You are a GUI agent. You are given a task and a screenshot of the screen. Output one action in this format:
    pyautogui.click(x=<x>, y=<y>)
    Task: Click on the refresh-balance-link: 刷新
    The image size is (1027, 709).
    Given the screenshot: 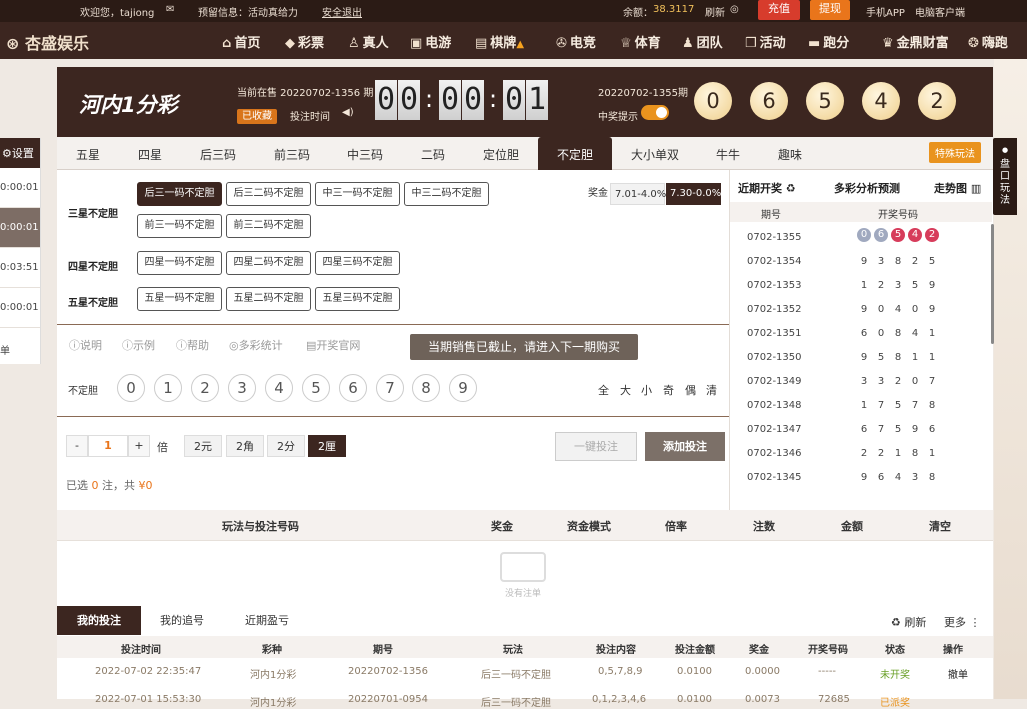 What is the action you would take?
    pyautogui.click(x=715, y=11)
    